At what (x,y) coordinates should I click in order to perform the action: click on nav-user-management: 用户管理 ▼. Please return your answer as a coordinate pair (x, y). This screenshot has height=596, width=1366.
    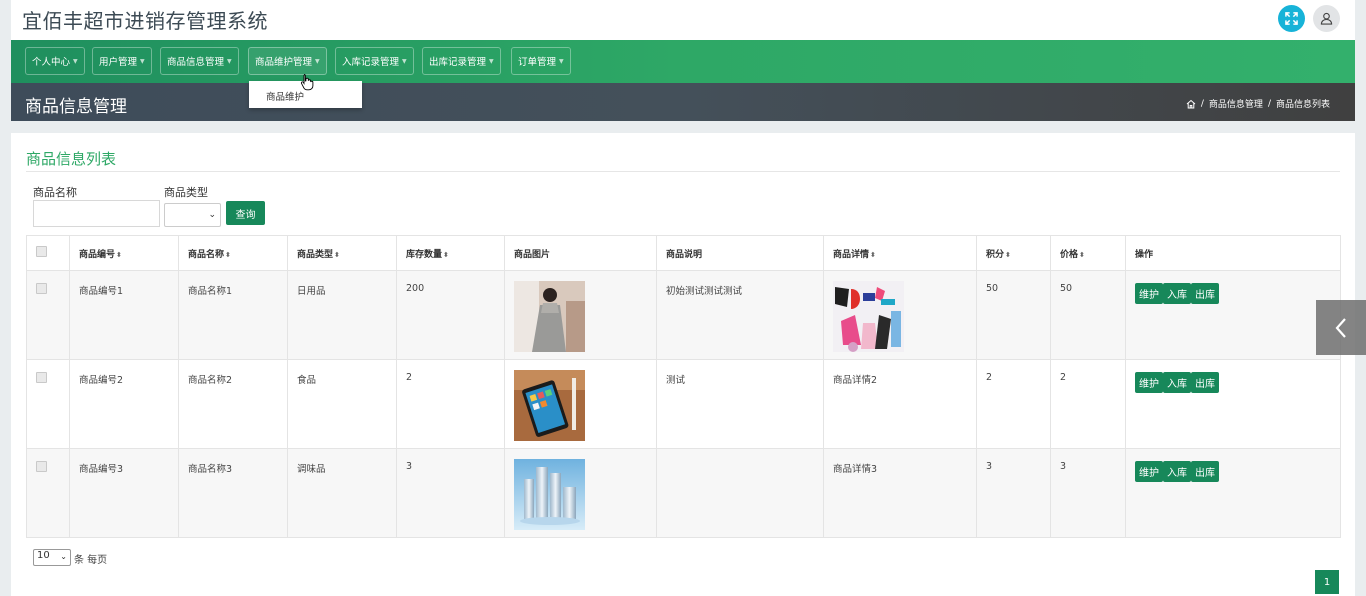
    Looking at the image, I should click on (122, 61).